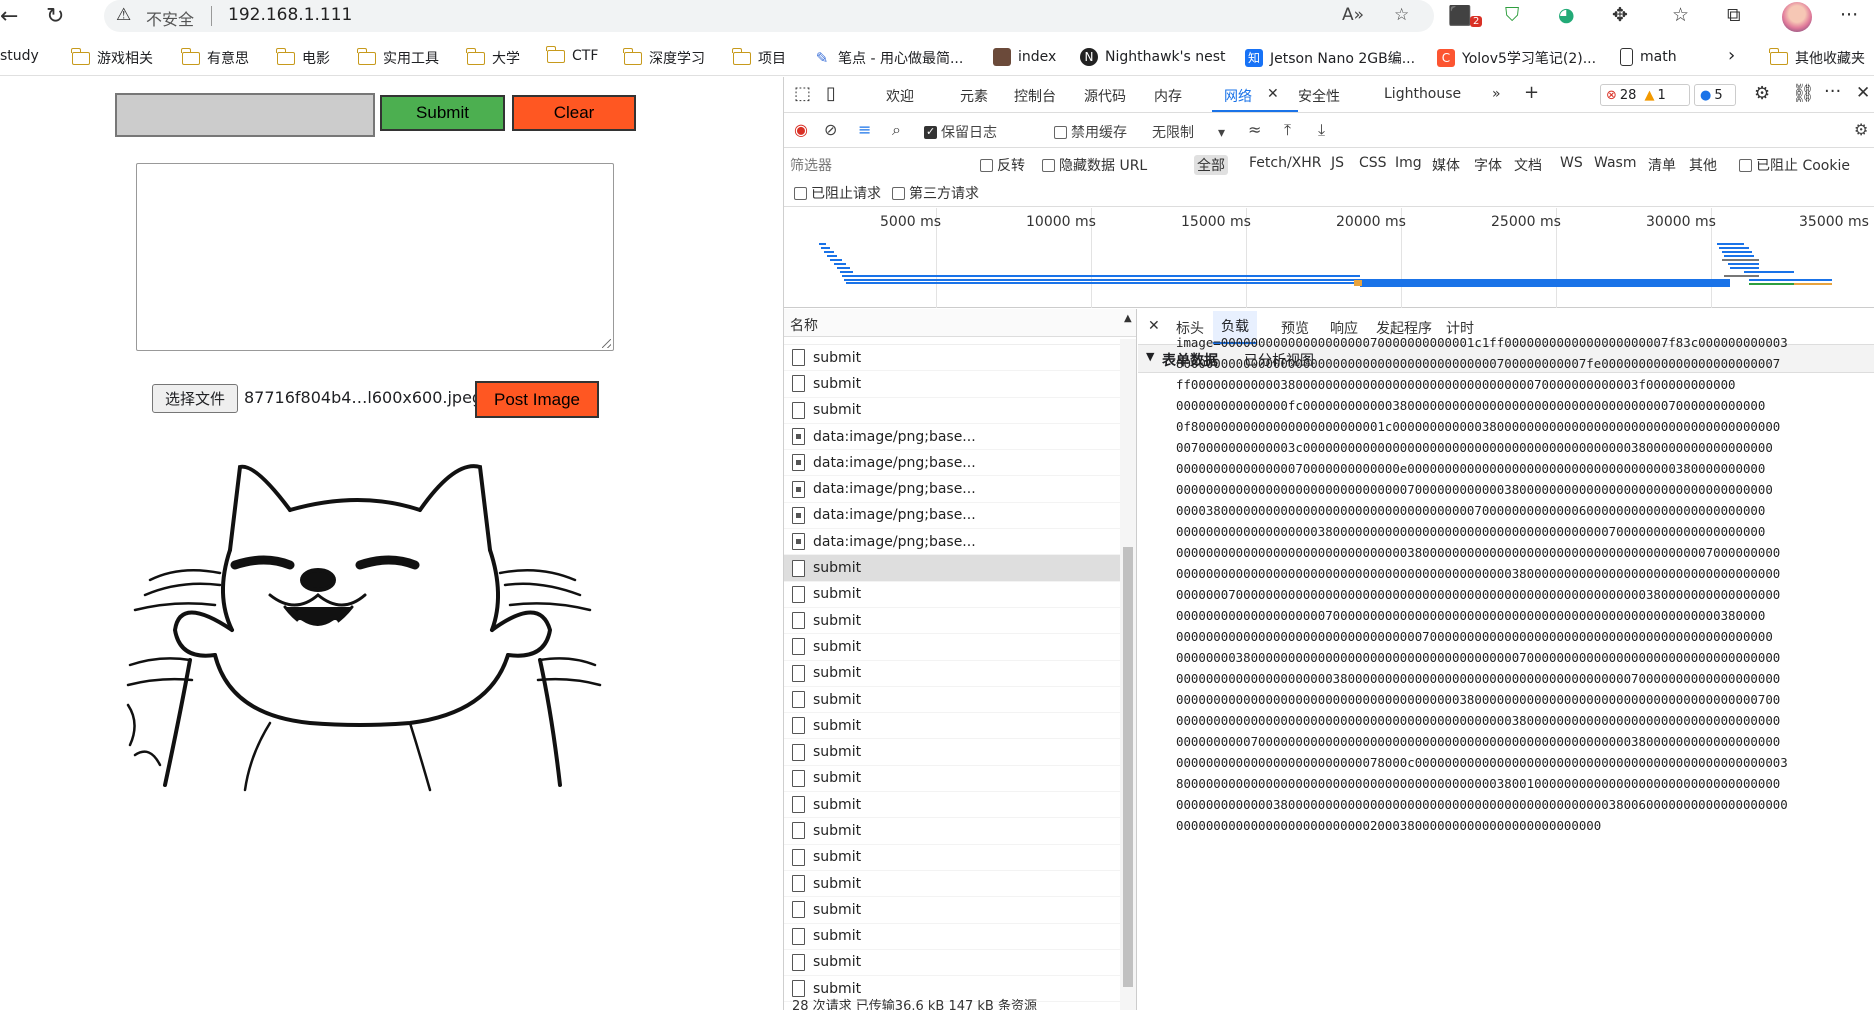  Describe the element at coordinates (1620, 15) in the screenshot. I see `extensions-puzzle-icon: ✥` at that location.